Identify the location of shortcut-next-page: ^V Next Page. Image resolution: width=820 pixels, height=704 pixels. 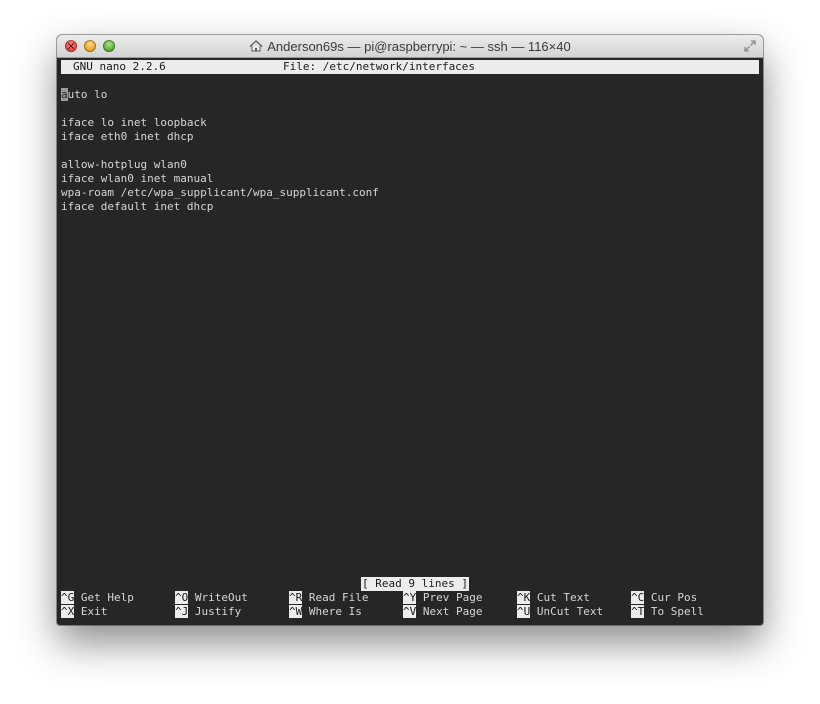
(442, 612).